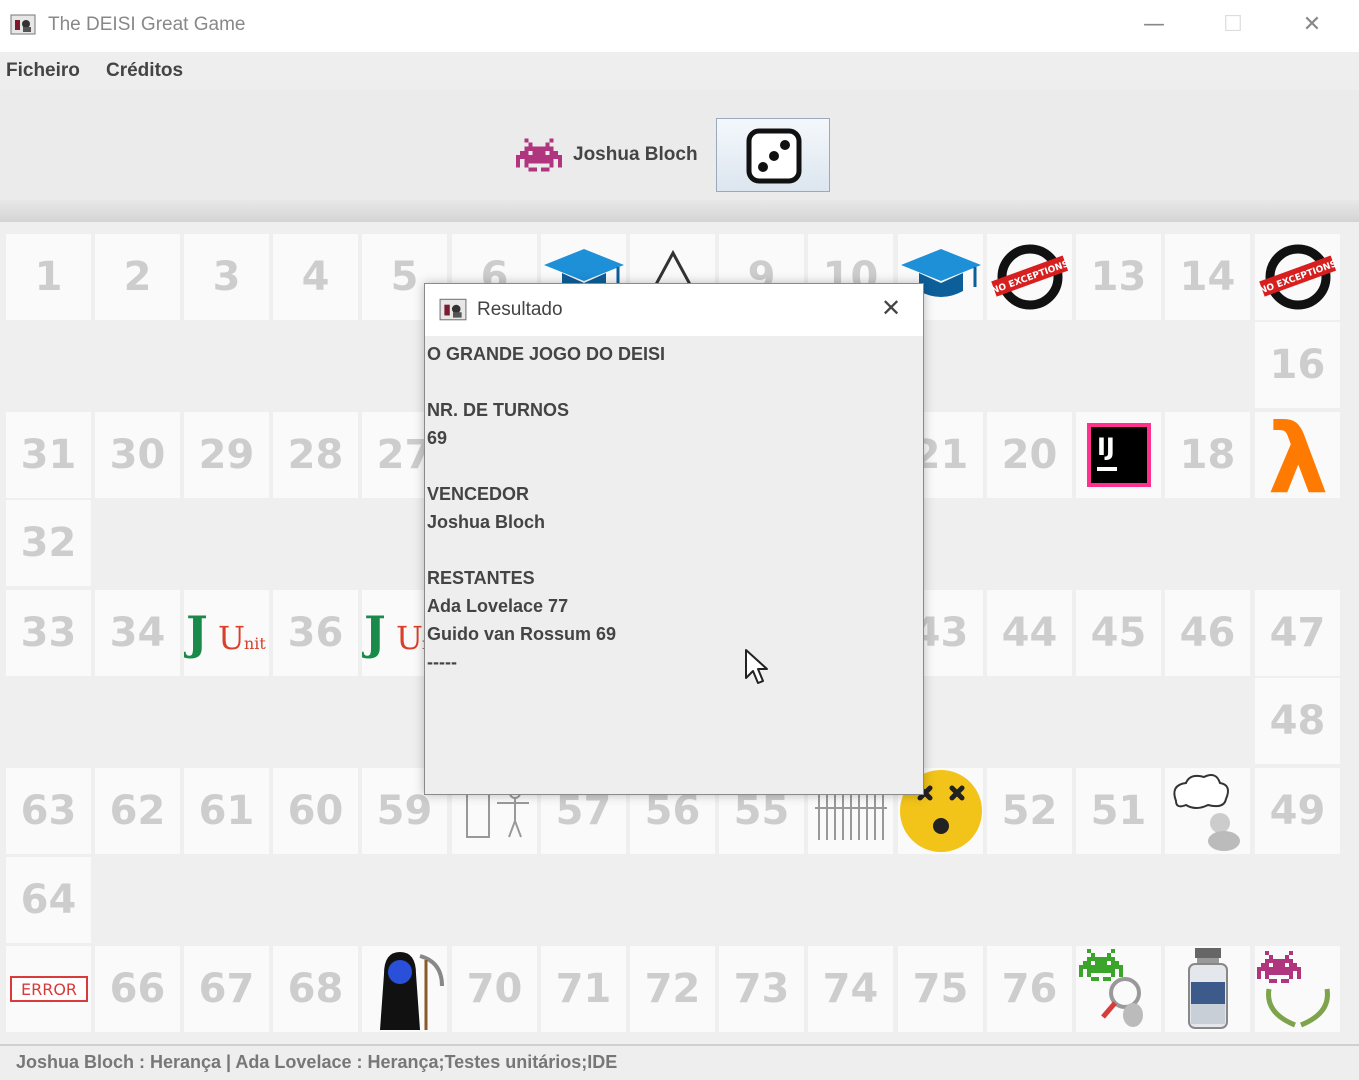 This screenshot has width=1359, height=1080. What do you see at coordinates (1312, 25) in the screenshot?
I see `close-window-button: ✕` at bounding box center [1312, 25].